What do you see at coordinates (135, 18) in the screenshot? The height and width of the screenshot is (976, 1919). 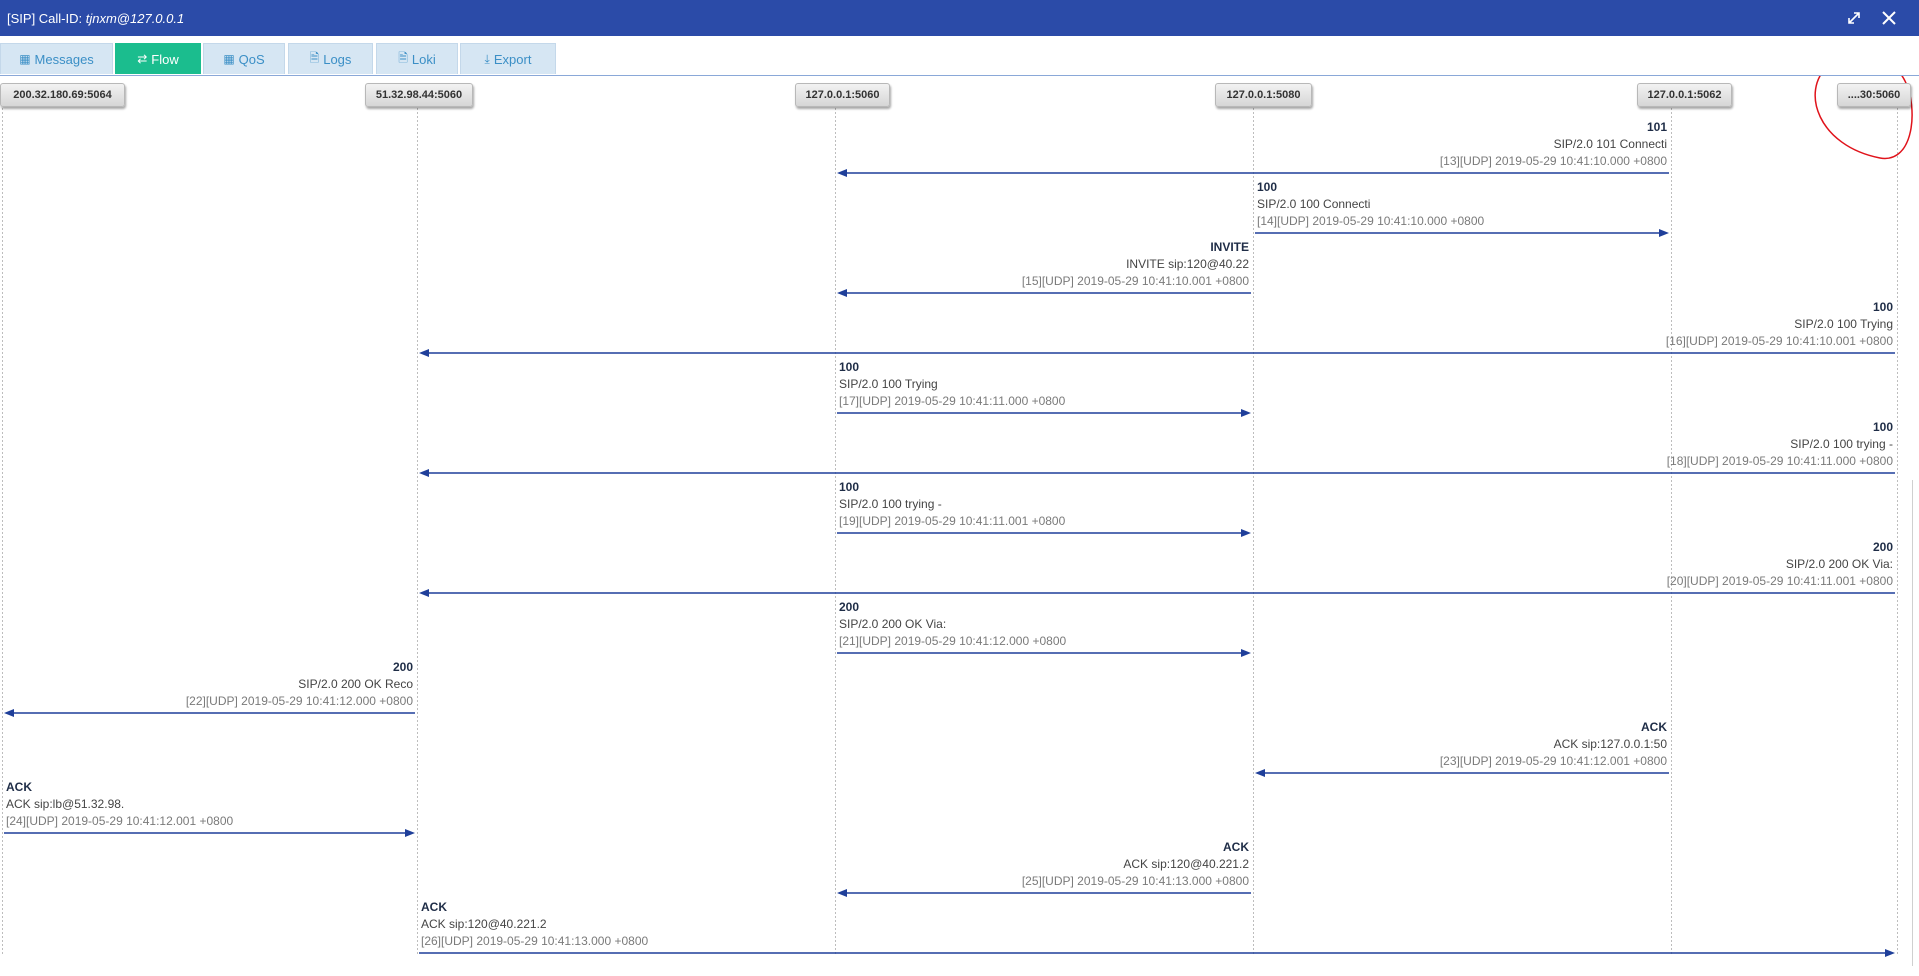 I see `call-id: tjnxm@127.0.0.1` at bounding box center [135, 18].